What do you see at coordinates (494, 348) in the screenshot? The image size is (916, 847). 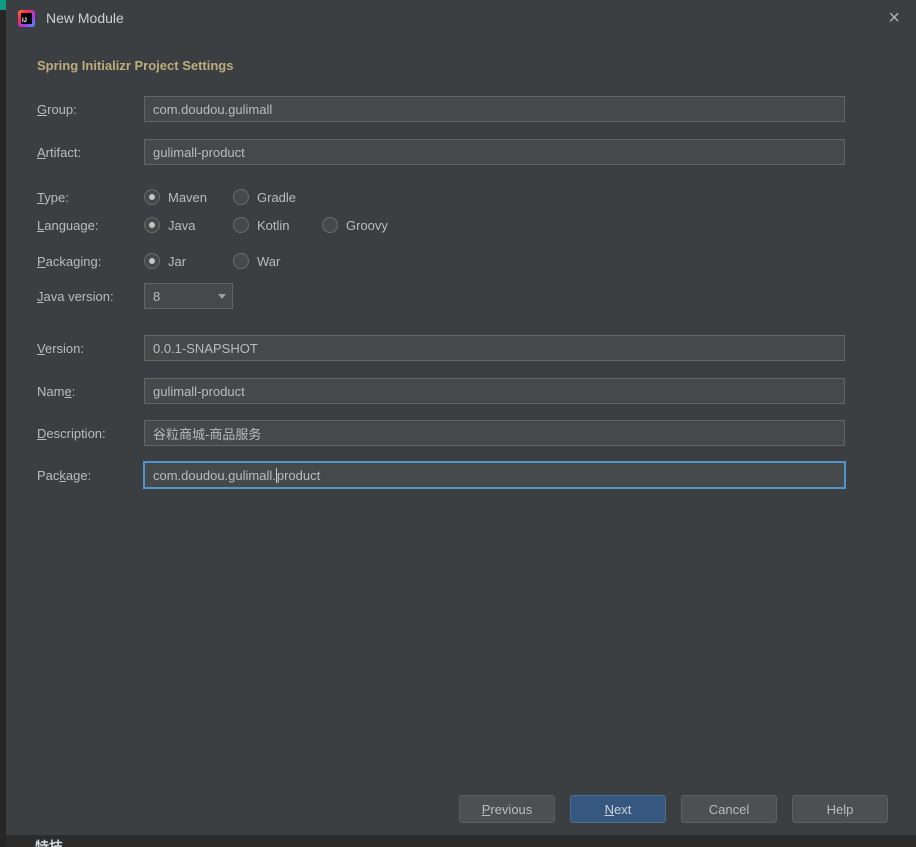 I see `version-input: 0.0.1-SNAPSHOT` at bounding box center [494, 348].